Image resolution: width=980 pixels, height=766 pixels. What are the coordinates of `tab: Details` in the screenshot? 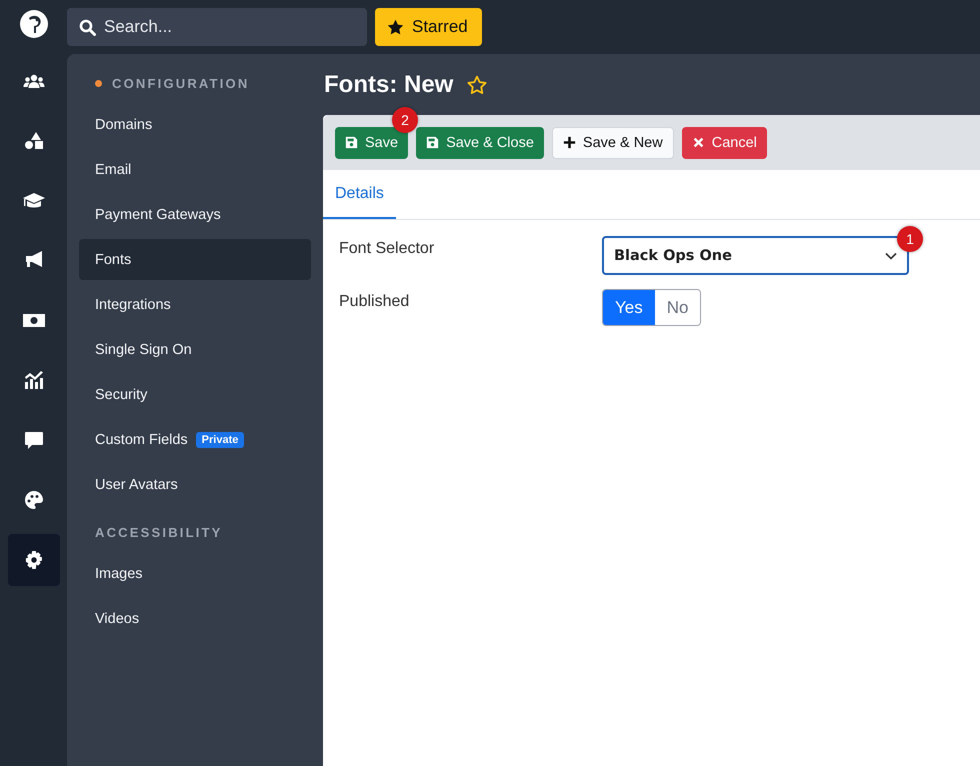 It's located at (359, 194).